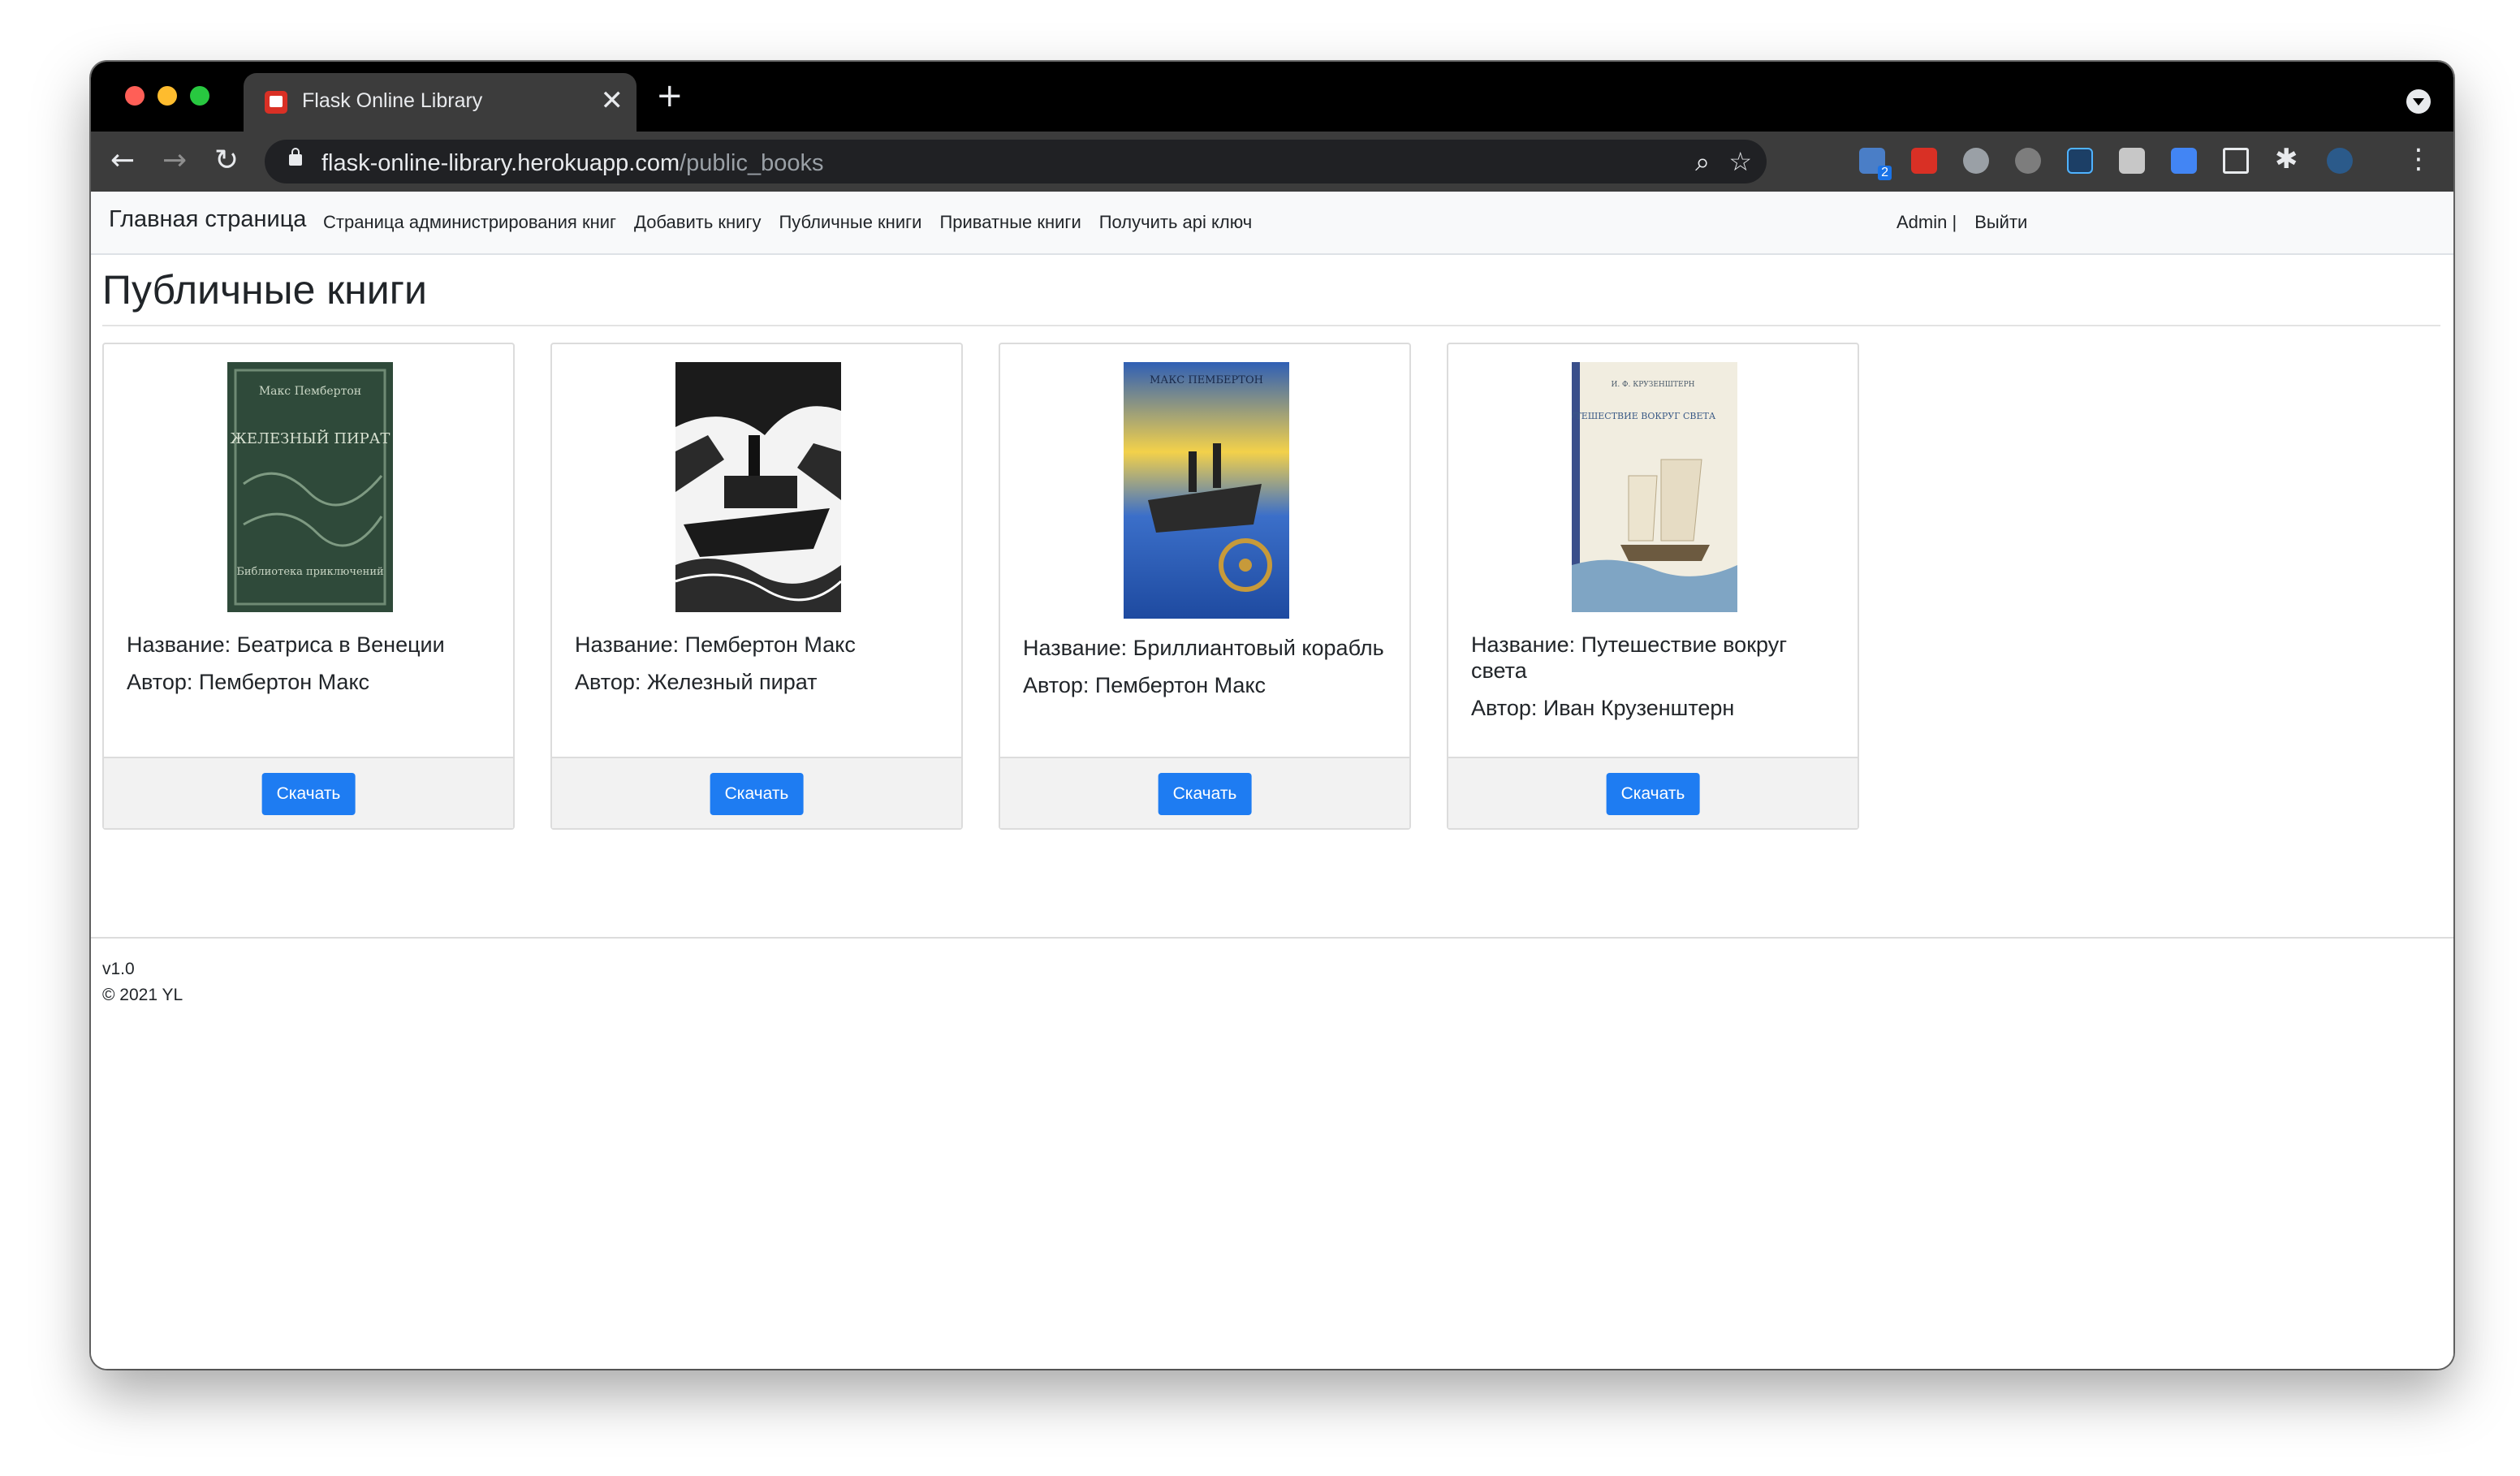 The width and height of the screenshot is (2520, 1476). I want to click on logout-link: Выйти, so click(2001, 223).